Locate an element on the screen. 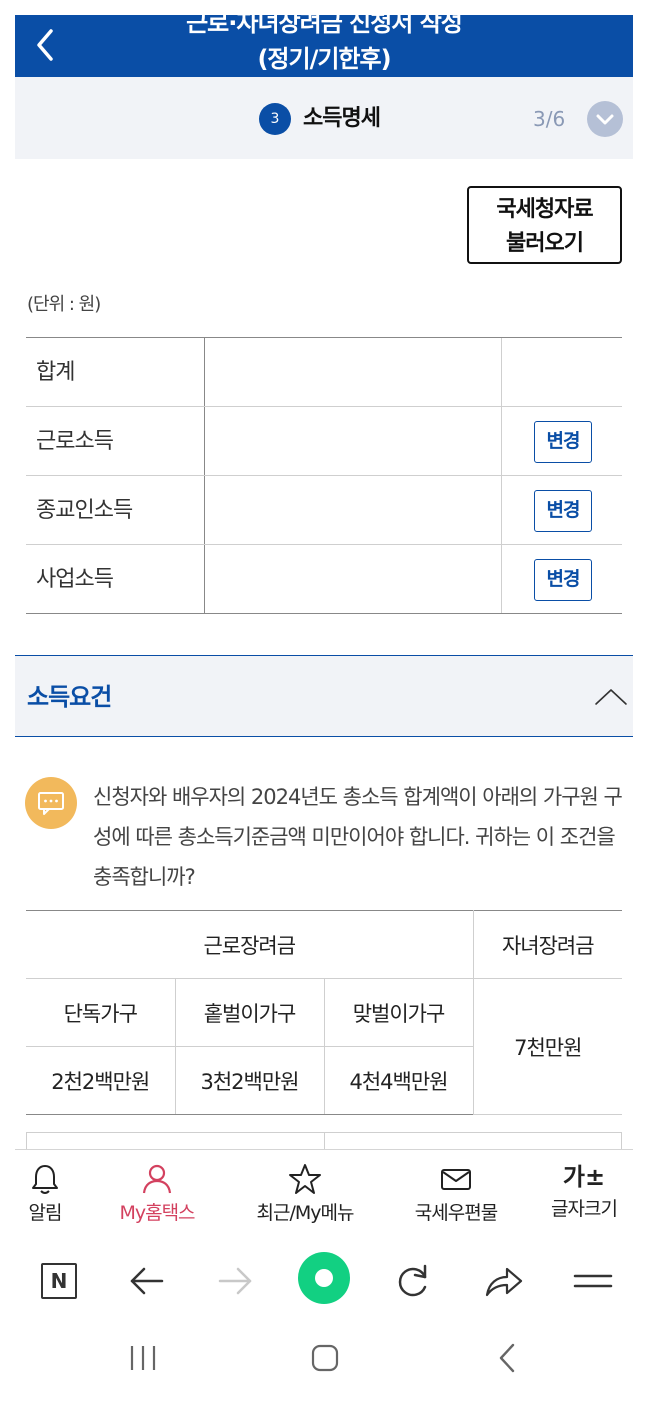  fetch-nts-data-button: 국세청자료 불러오기 is located at coordinates (544, 225).